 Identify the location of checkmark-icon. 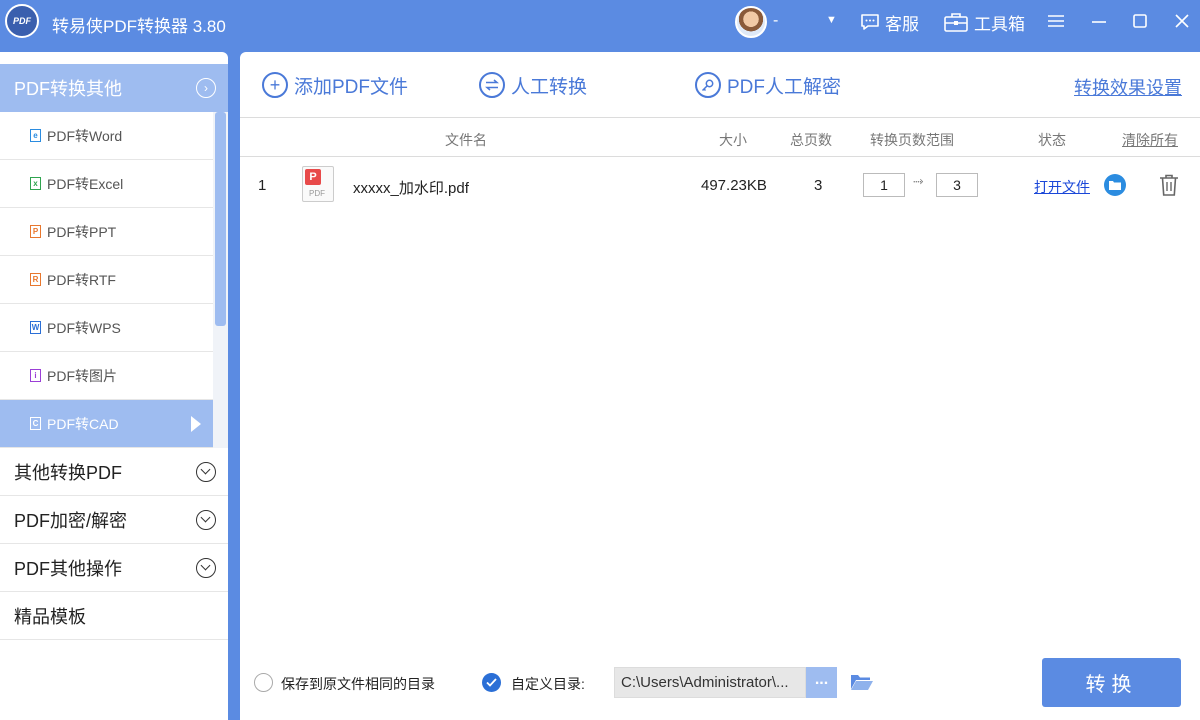
(491, 682).